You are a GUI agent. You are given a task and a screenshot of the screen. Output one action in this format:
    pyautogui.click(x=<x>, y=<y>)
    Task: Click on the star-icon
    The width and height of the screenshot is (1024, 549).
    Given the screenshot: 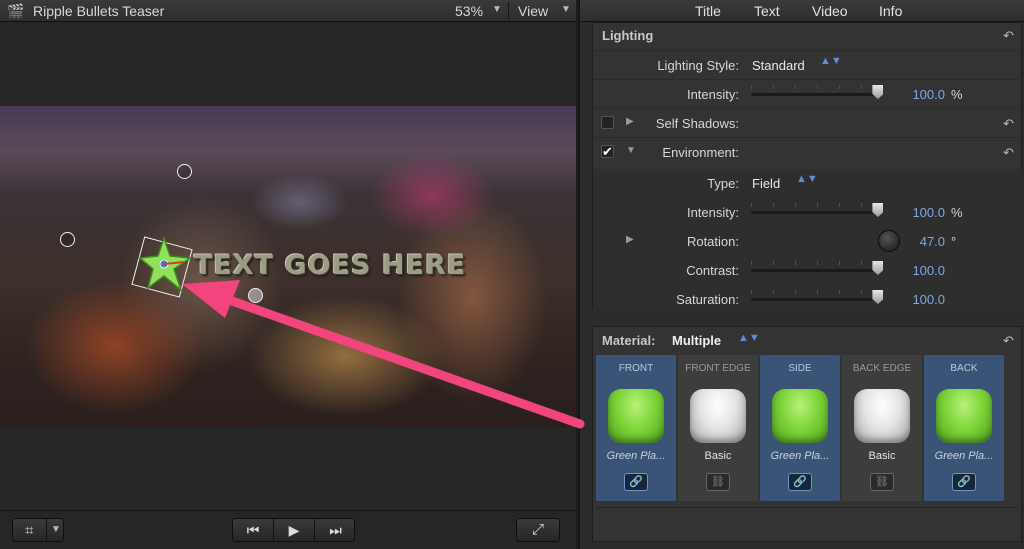 What is the action you would take?
    pyautogui.click(x=168, y=266)
    